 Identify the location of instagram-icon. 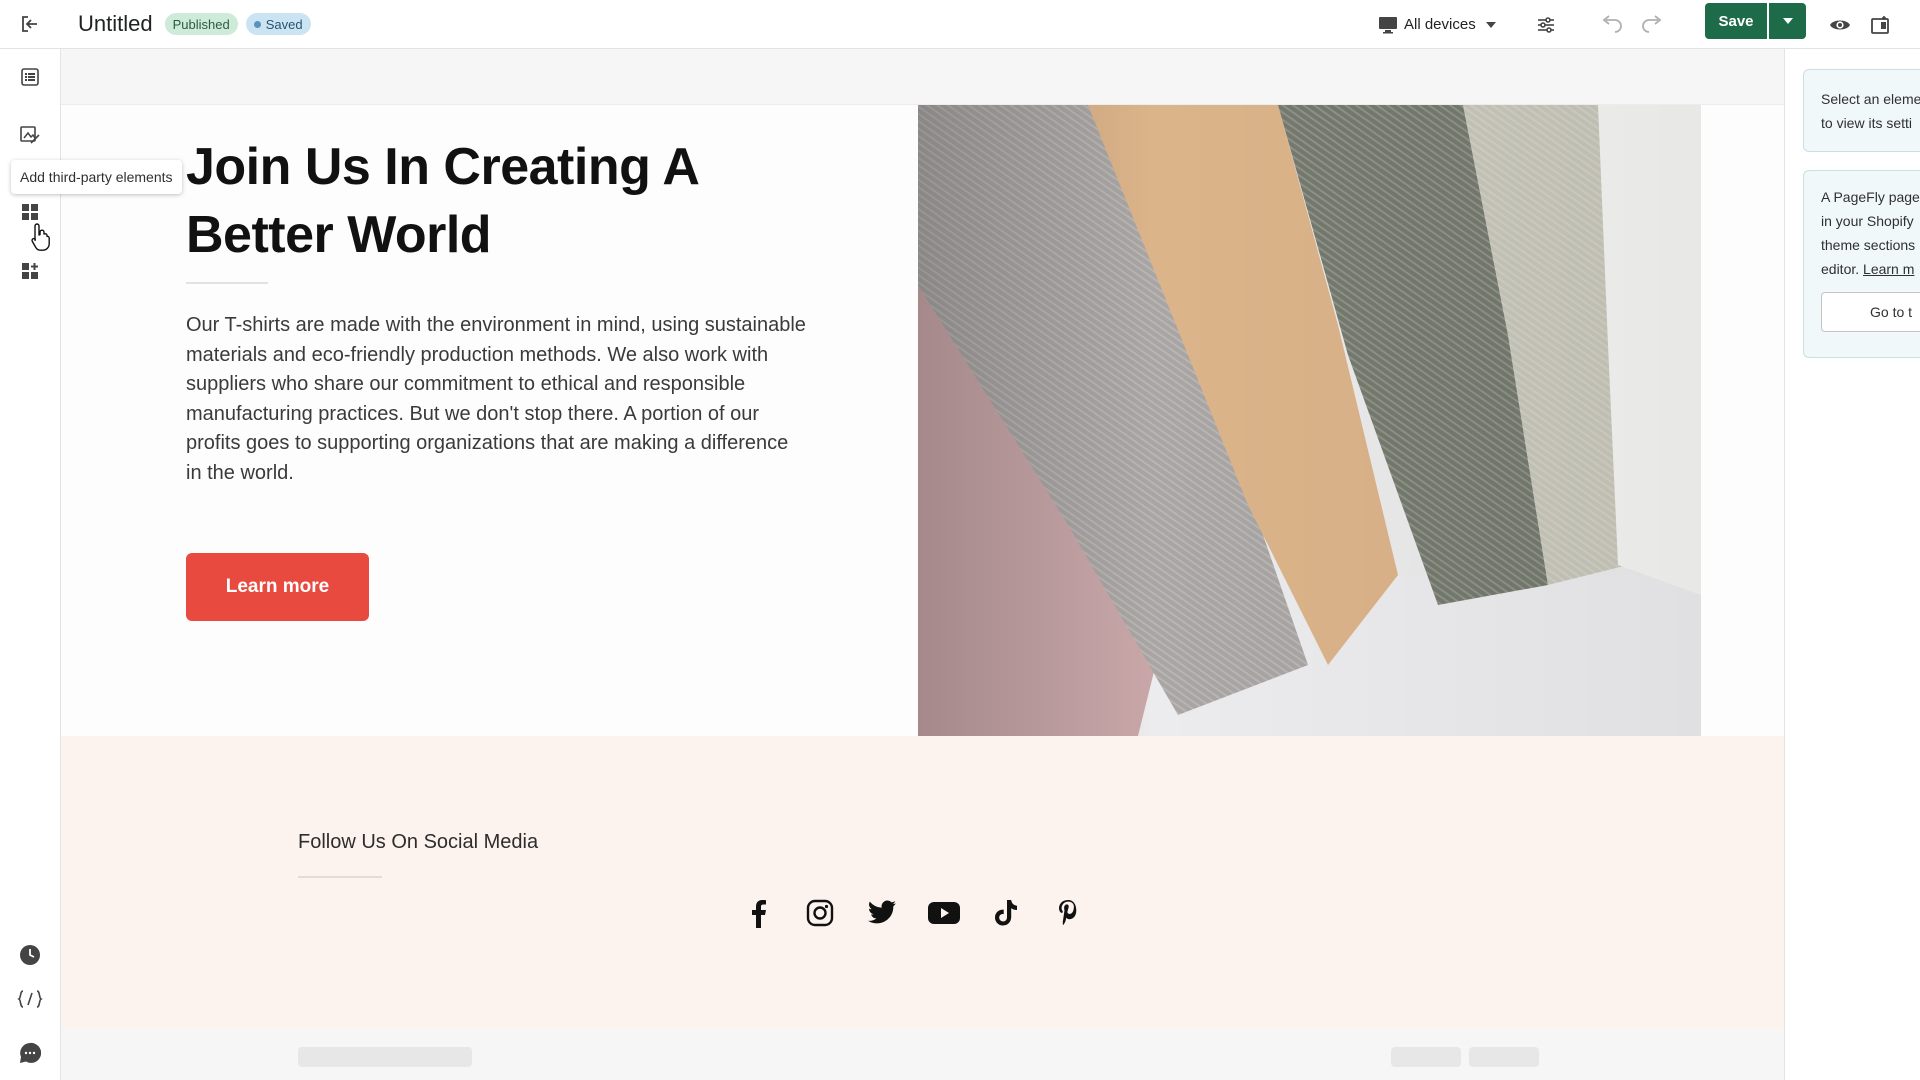
(820, 913).